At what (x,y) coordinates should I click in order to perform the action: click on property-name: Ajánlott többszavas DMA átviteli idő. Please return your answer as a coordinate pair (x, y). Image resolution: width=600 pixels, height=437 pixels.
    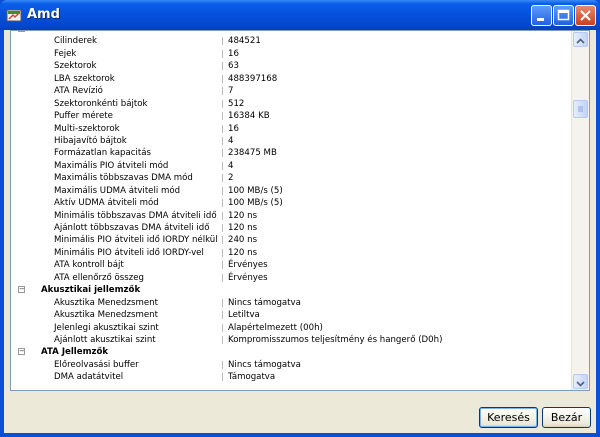
    Looking at the image, I should click on (132, 228).